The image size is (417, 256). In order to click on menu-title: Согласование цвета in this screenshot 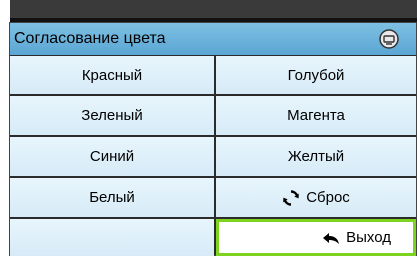, I will do `click(90, 38)`.